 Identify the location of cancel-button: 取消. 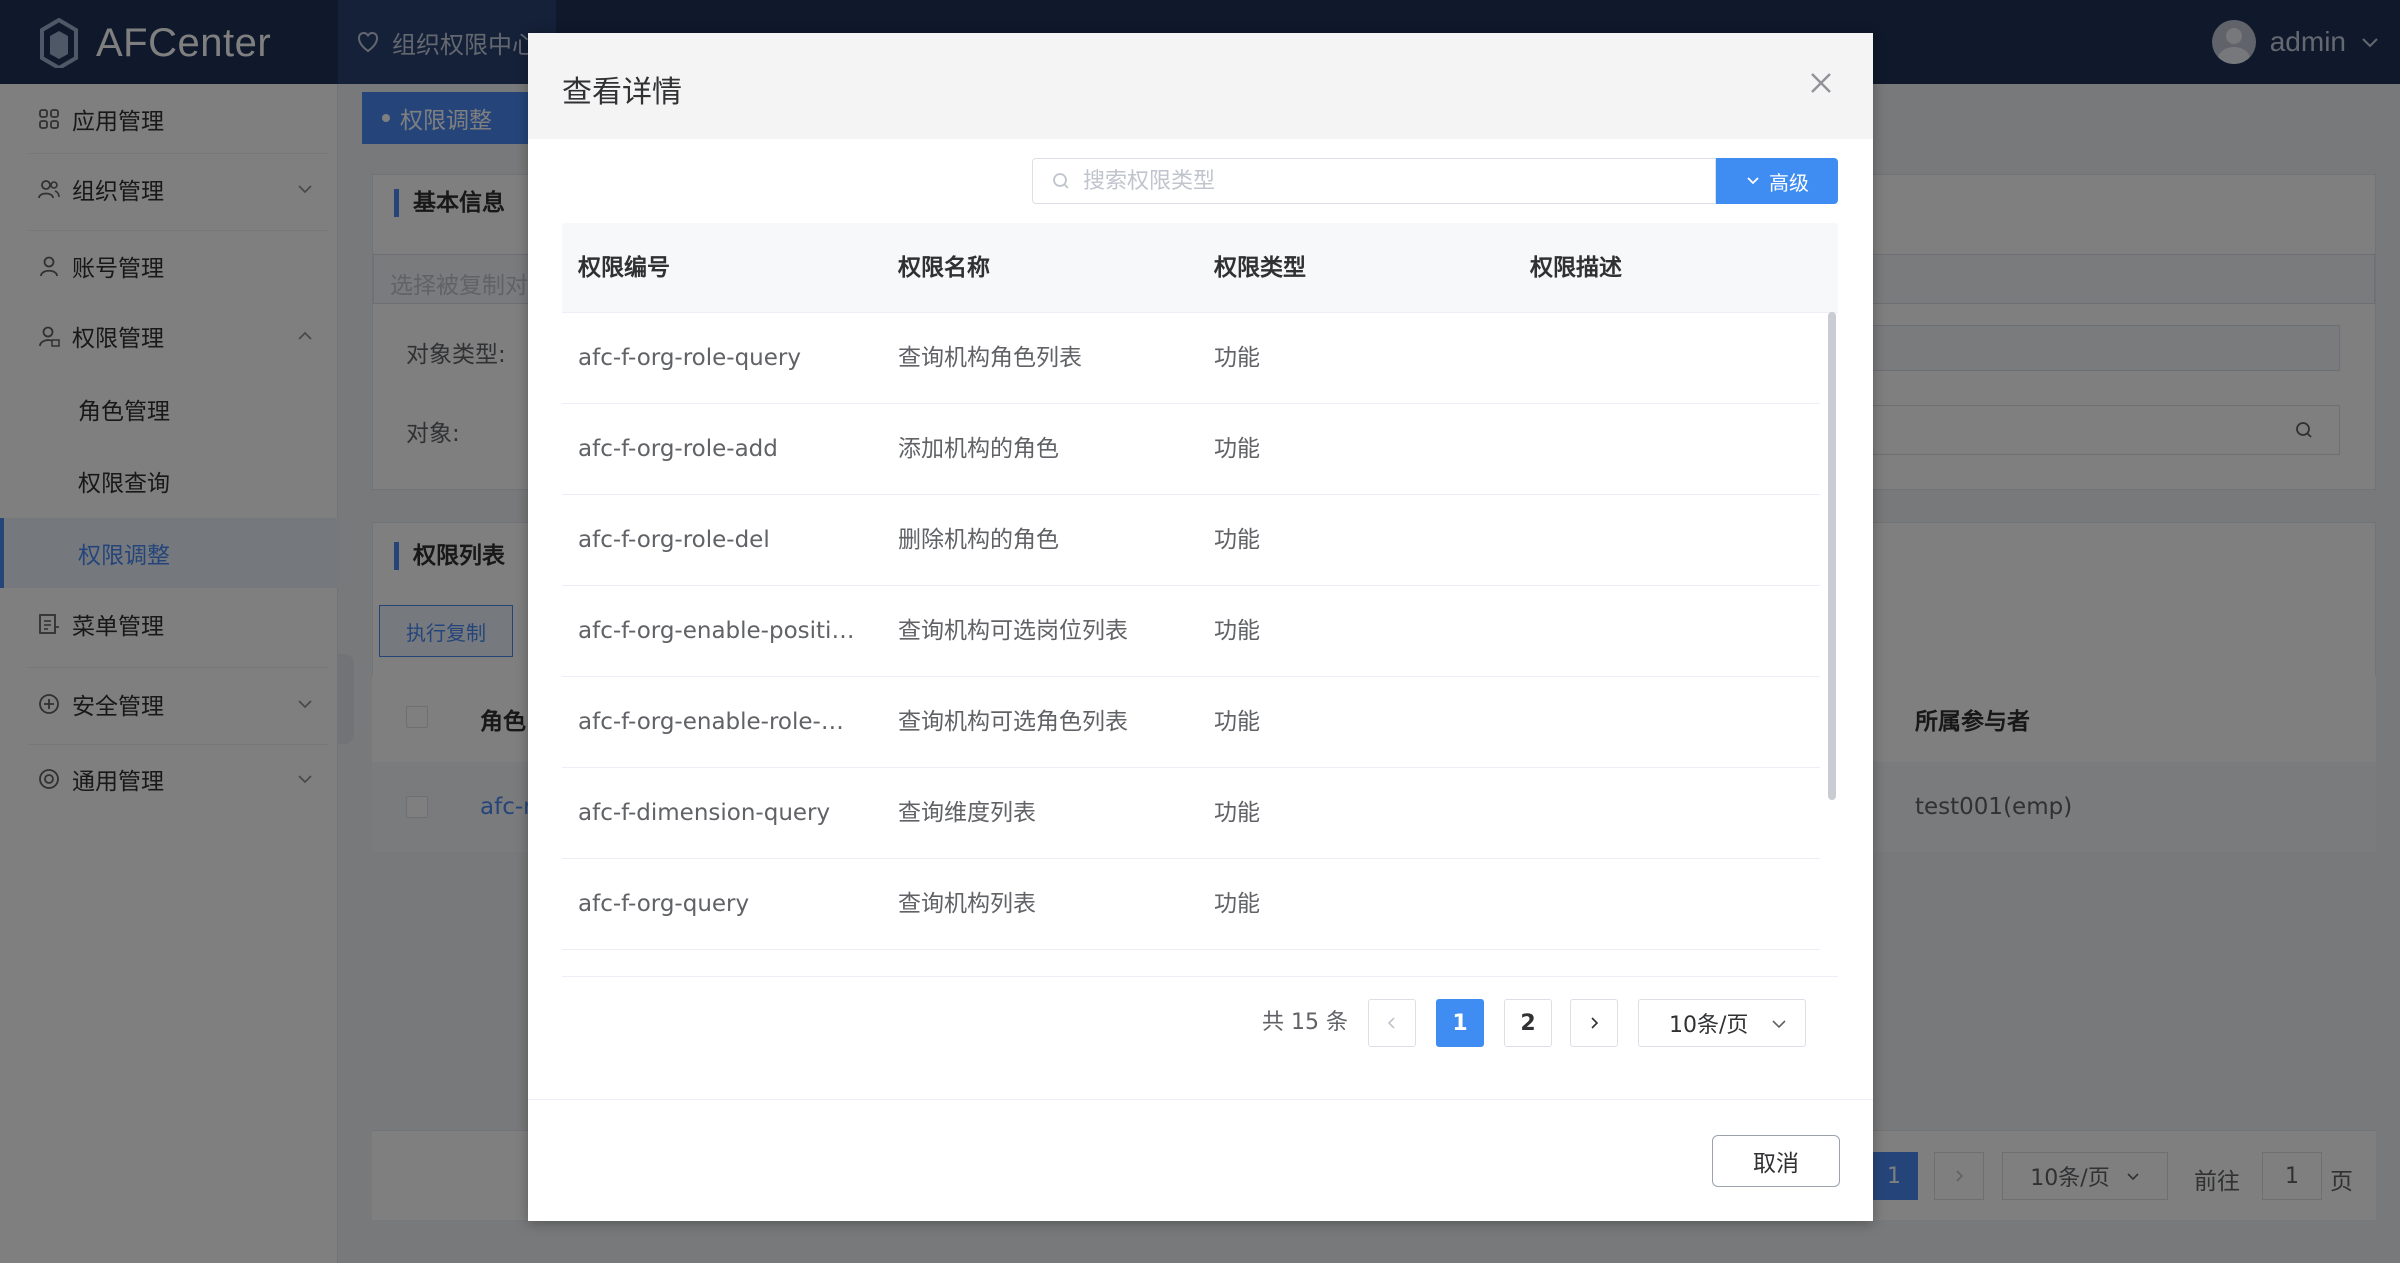
(1776, 1161).